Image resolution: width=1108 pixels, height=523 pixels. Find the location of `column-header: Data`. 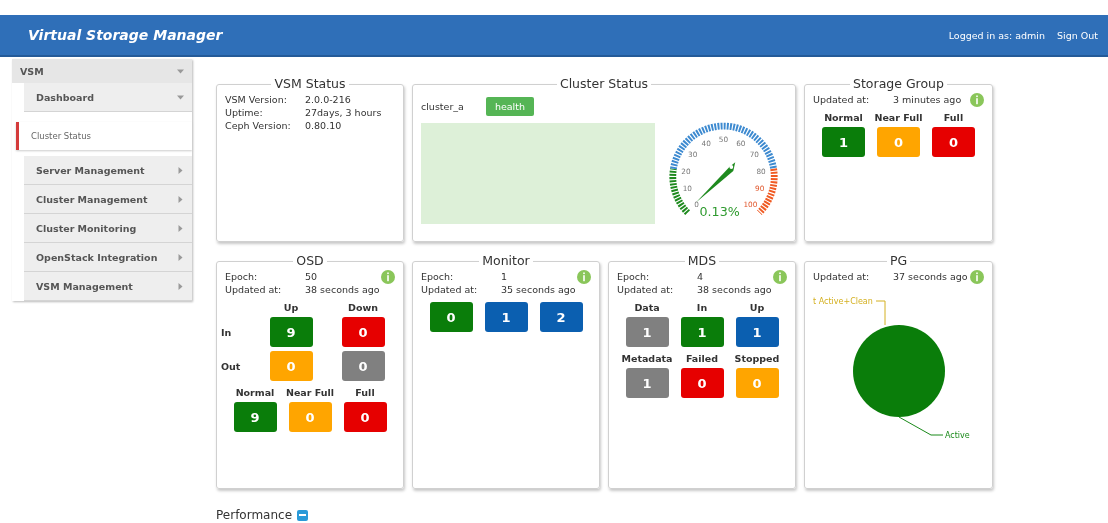

column-header: Data is located at coordinates (647, 307).